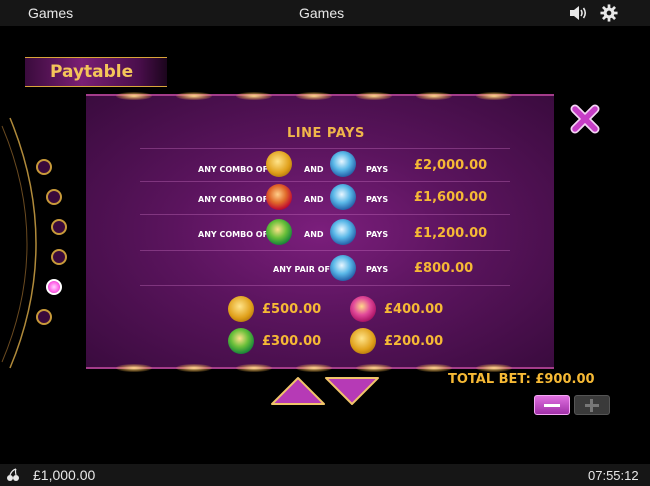 The height and width of the screenshot is (486, 650). What do you see at coordinates (292, 309) in the screenshot?
I see `single-amount: £500.00` at bounding box center [292, 309].